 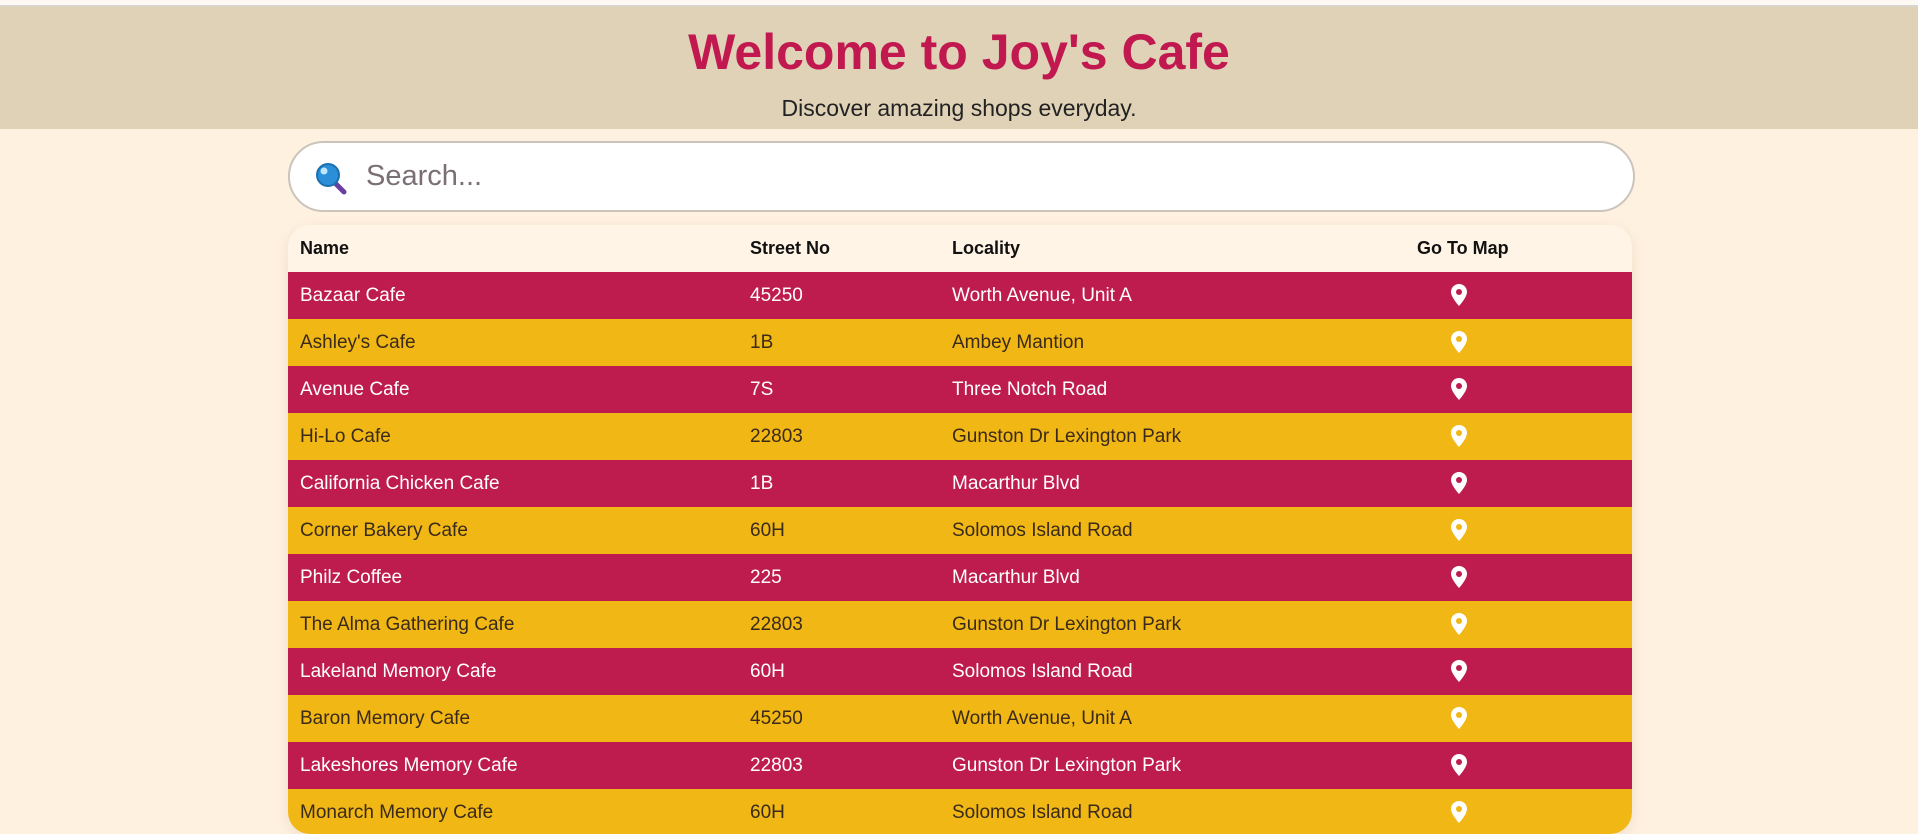 What do you see at coordinates (400, 483) in the screenshot?
I see `cafe-name-cell: California Chicken Cafe` at bounding box center [400, 483].